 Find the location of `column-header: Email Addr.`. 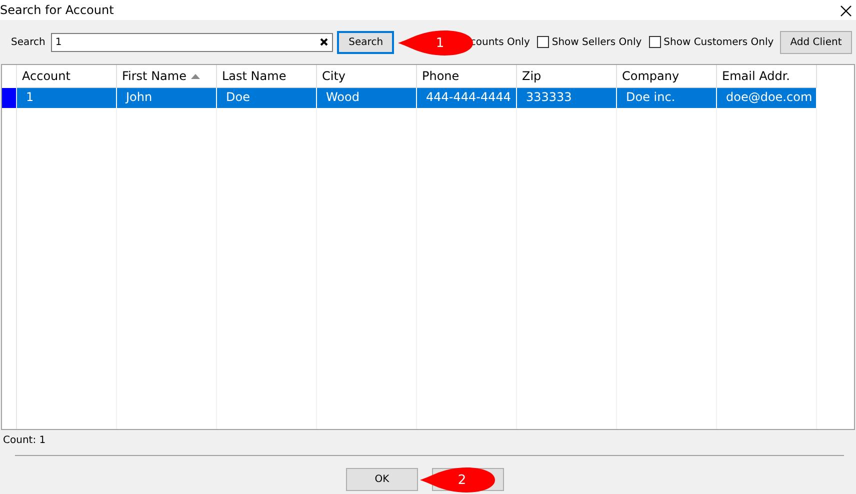

column-header: Email Addr. is located at coordinates (767, 76).